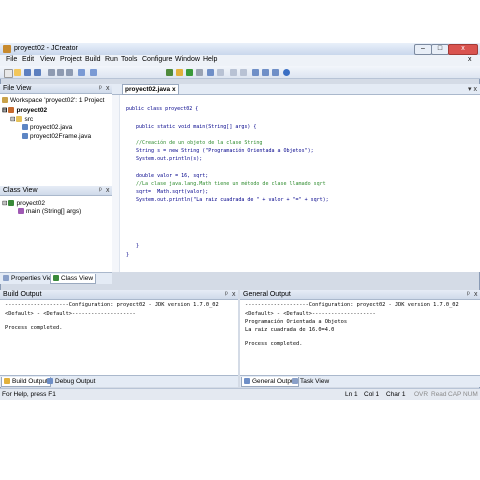 The width and height of the screenshot is (480, 480). I want to click on cut-icon, so click(51, 72).